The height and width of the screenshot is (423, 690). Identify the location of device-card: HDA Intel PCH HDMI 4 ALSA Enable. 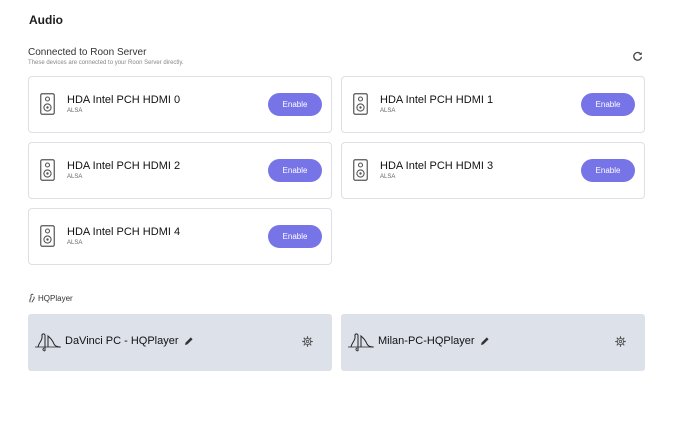
(180, 236).